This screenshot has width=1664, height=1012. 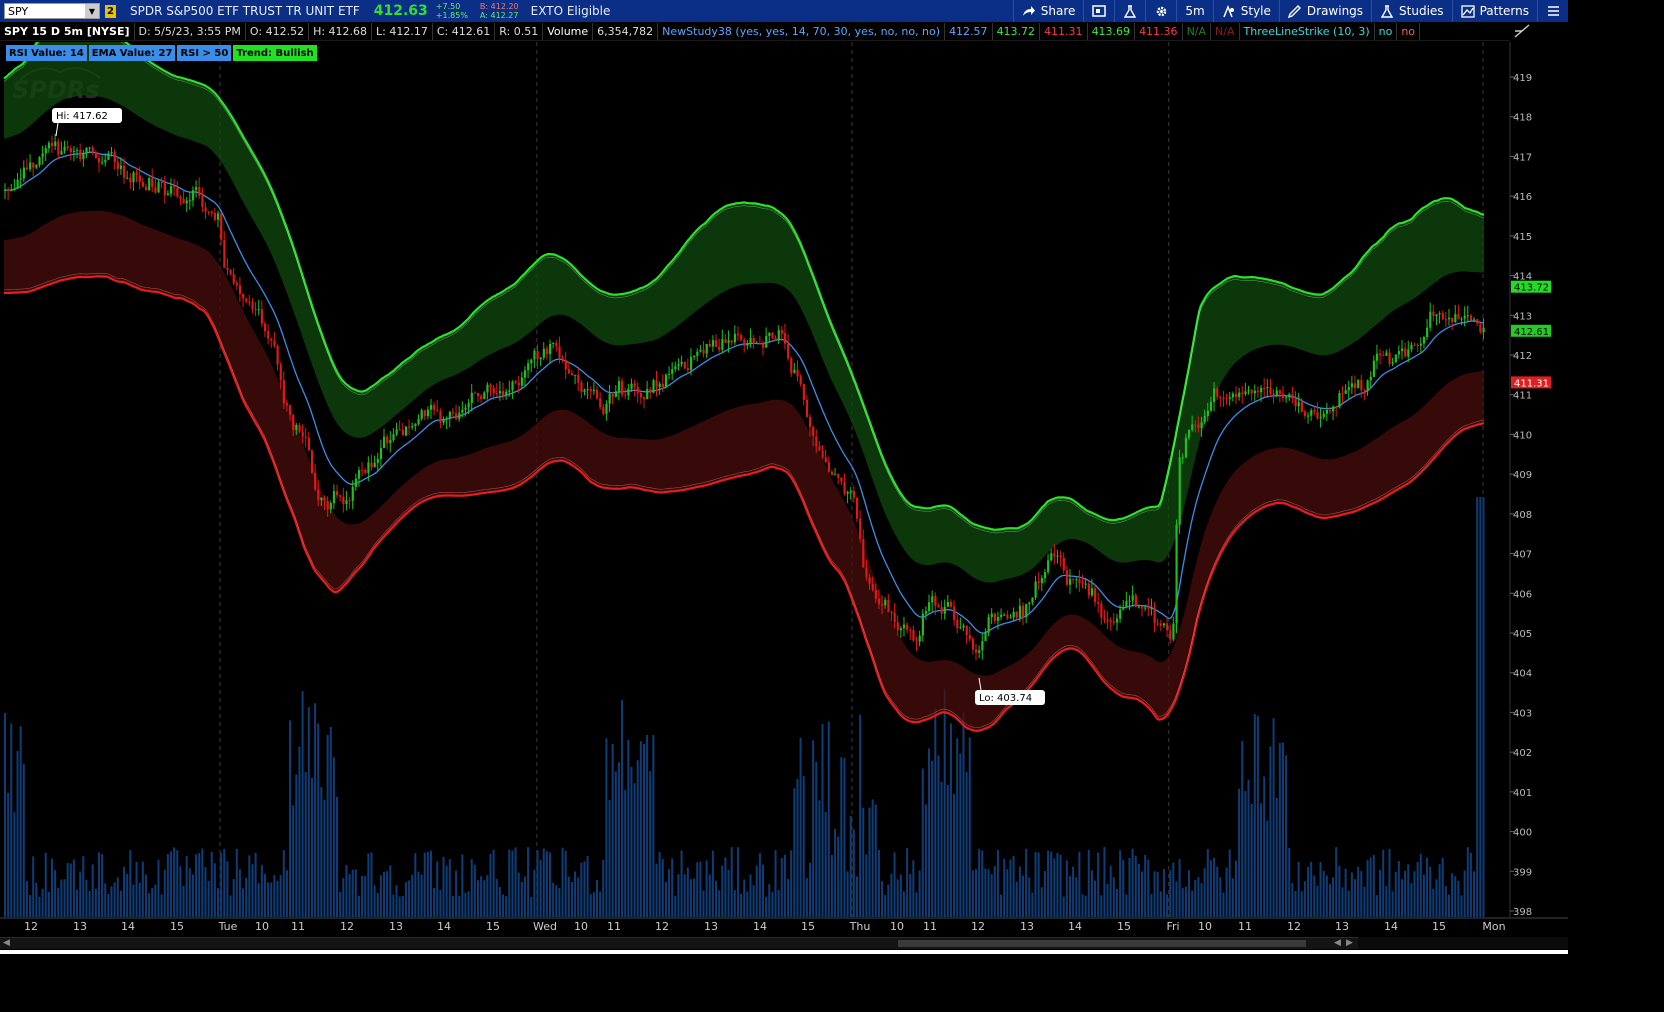 What do you see at coordinates (1102, 943) in the screenshot?
I see `scrollbar-thumb` at bounding box center [1102, 943].